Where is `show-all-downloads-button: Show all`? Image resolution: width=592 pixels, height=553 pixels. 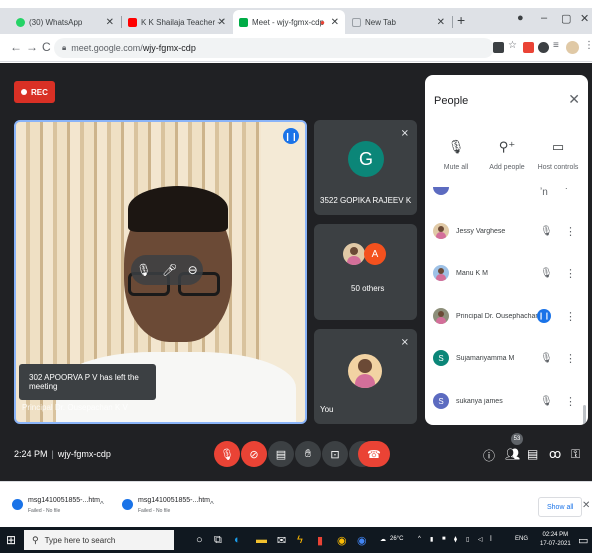 show-all-downloads-button: Show all is located at coordinates (560, 507).